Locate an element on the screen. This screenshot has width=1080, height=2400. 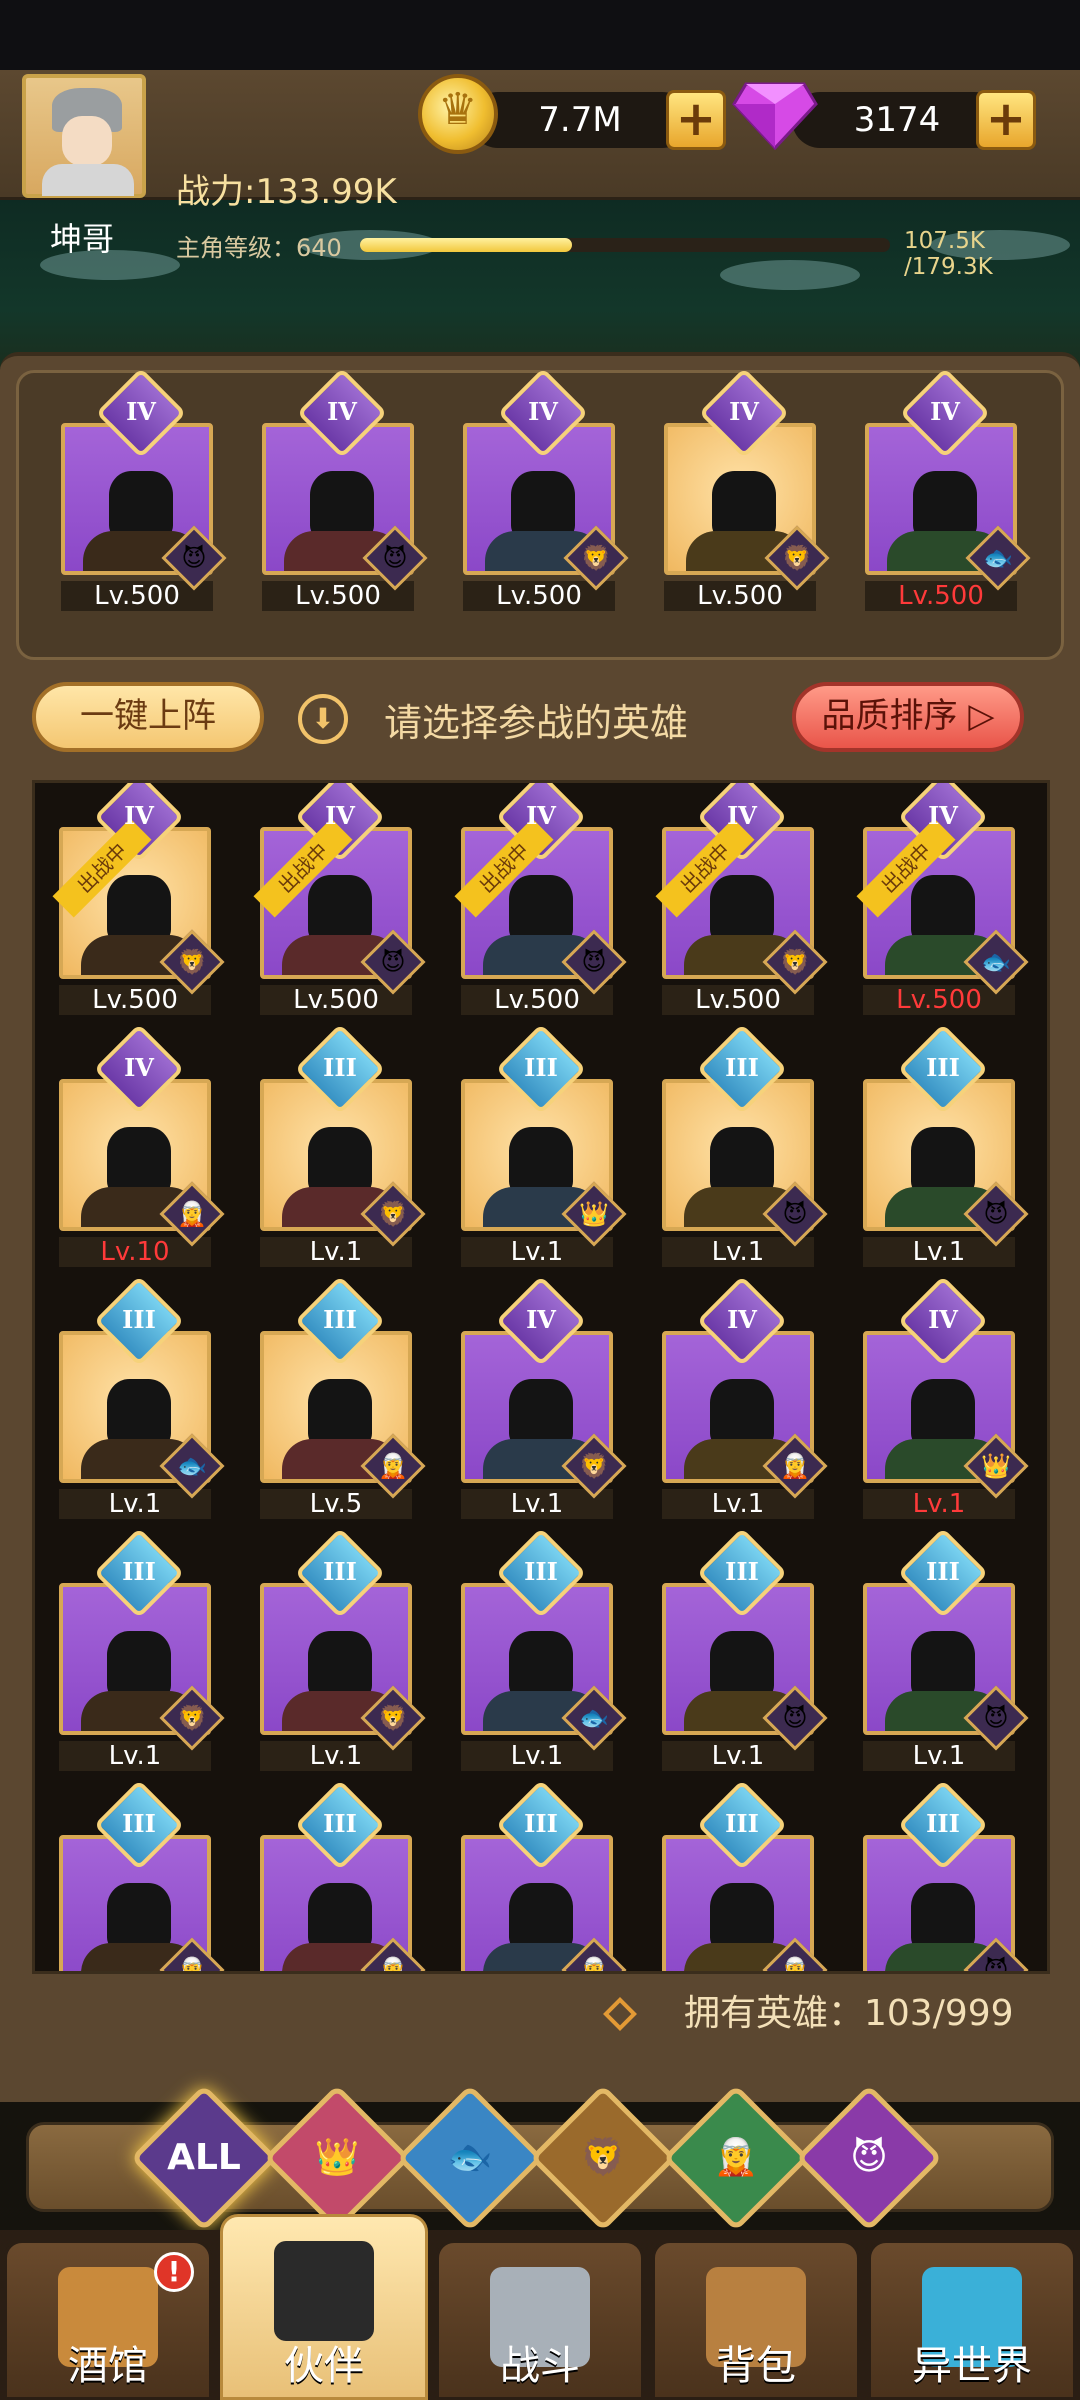
gold-coin-icon is located at coordinates (458, 114).